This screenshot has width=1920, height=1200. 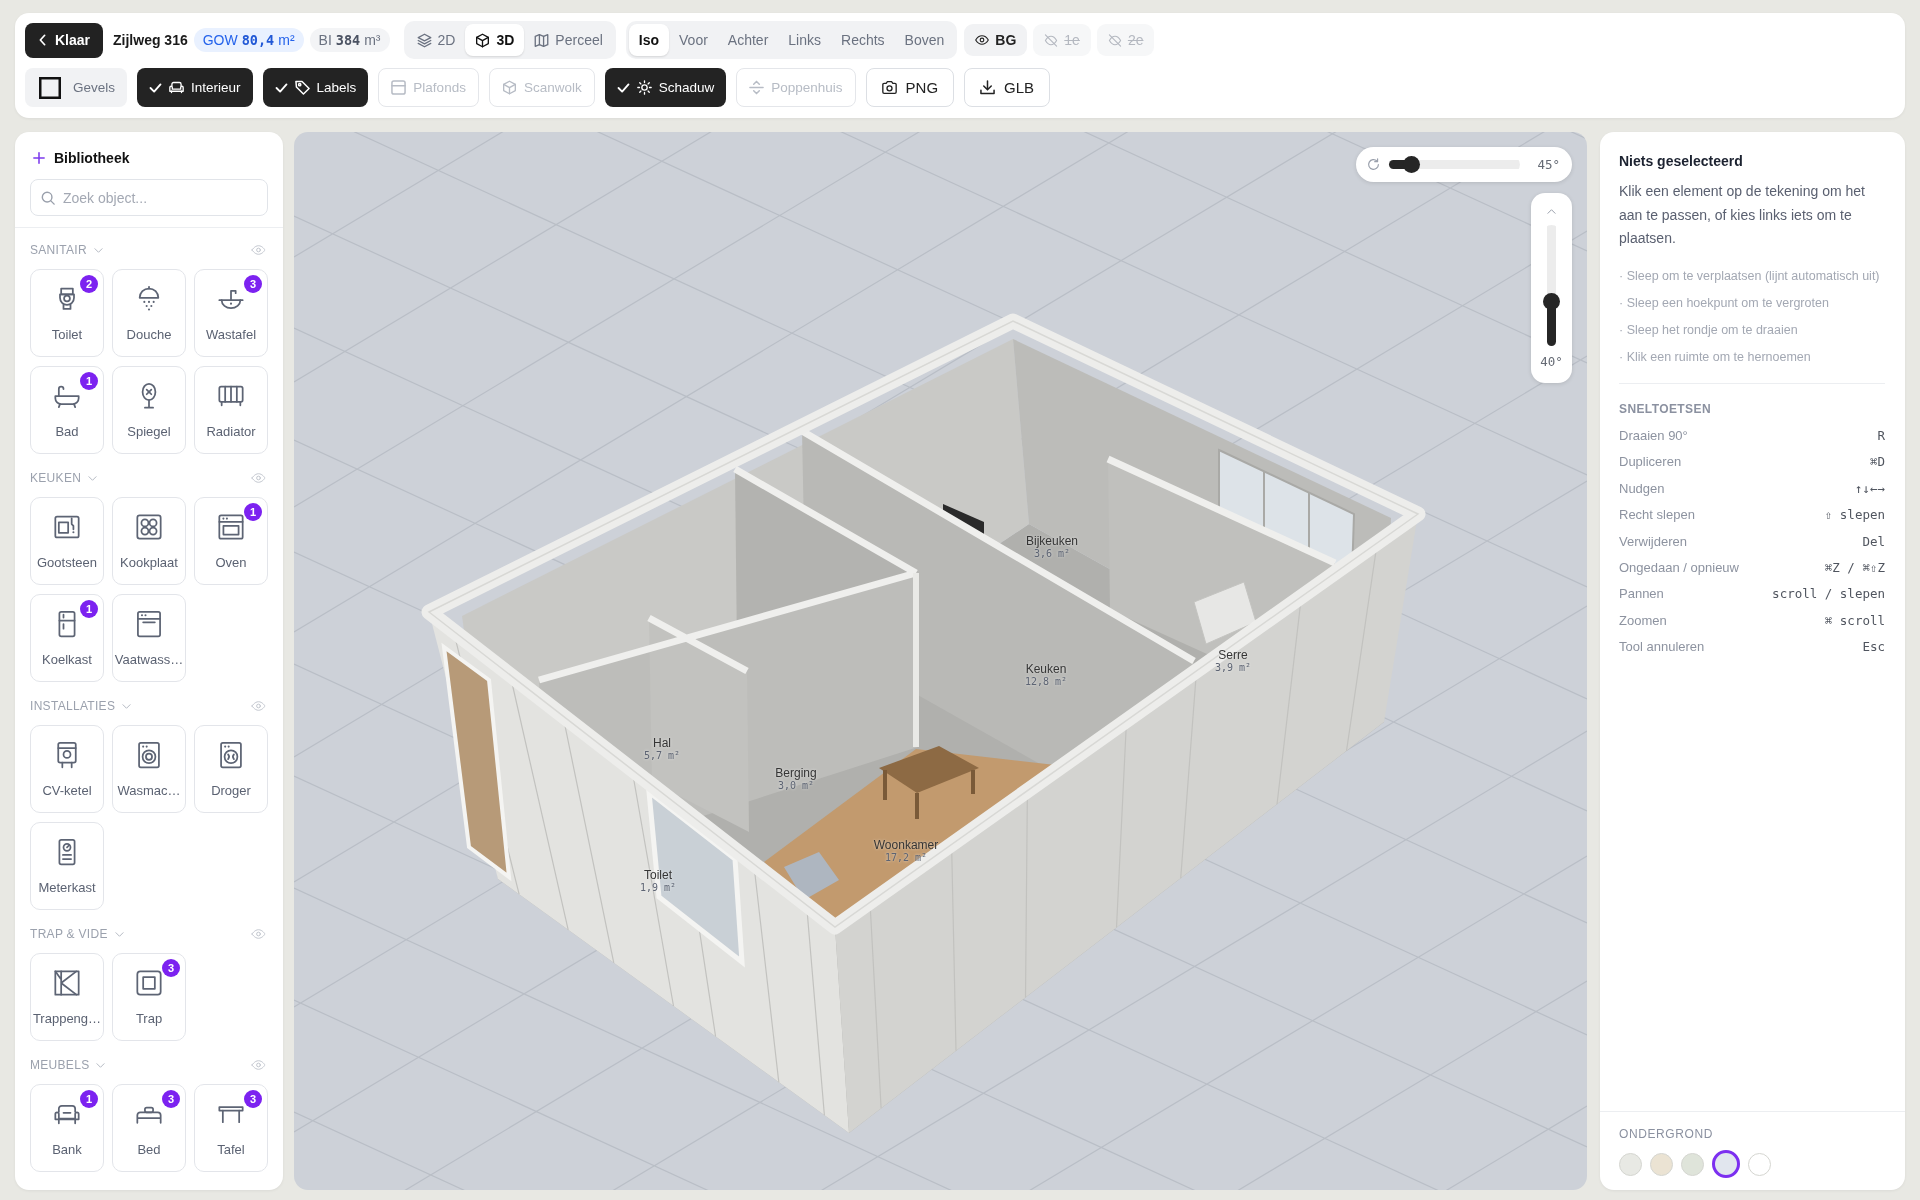 What do you see at coordinates (693, 40) in the screenshot?
I see `camera-view-tab: Voor` at bounding box center [693, 40].